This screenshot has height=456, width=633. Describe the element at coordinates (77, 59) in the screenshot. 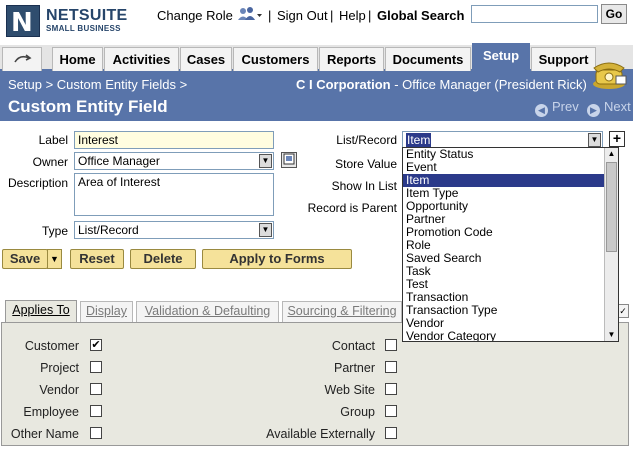

I see `tab-home: Home` at that location.